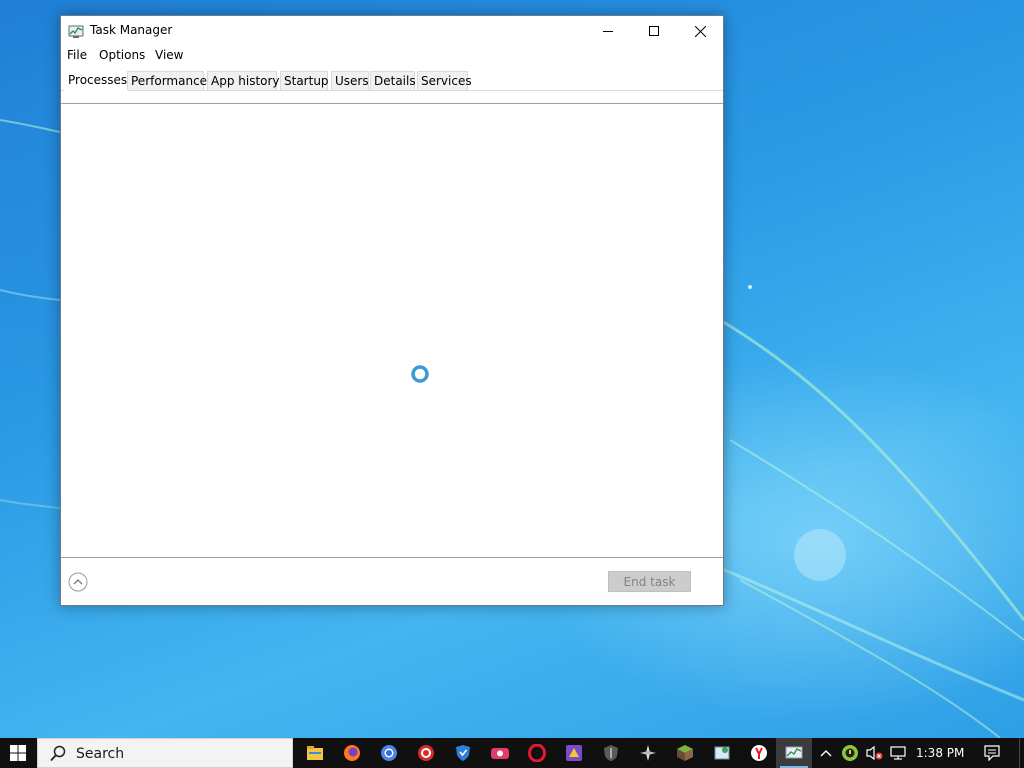  I want to click on installer-app-icon, so click(722, 753).